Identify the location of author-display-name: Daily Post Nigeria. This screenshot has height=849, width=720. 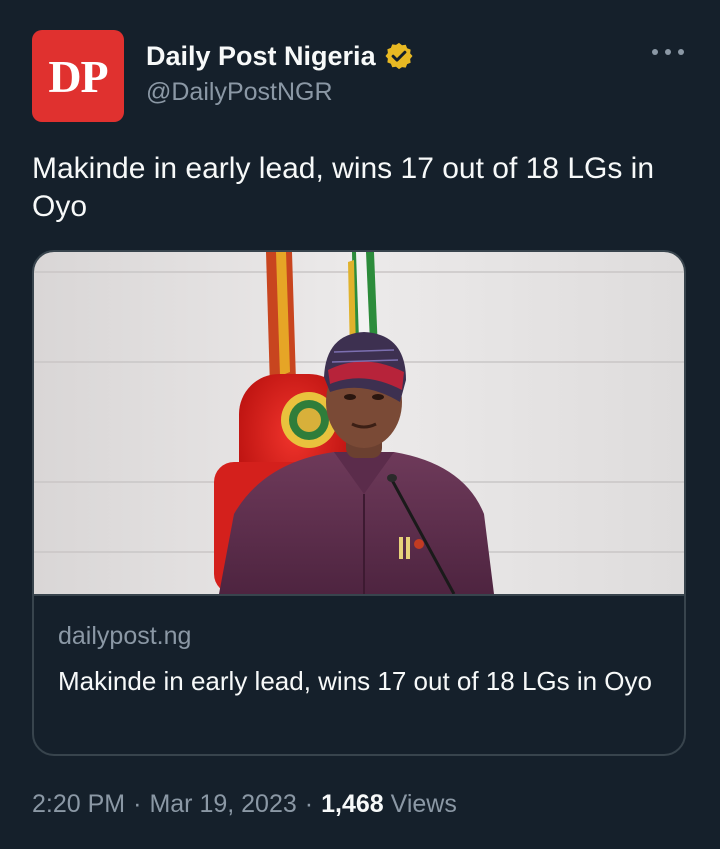
(261, 56).